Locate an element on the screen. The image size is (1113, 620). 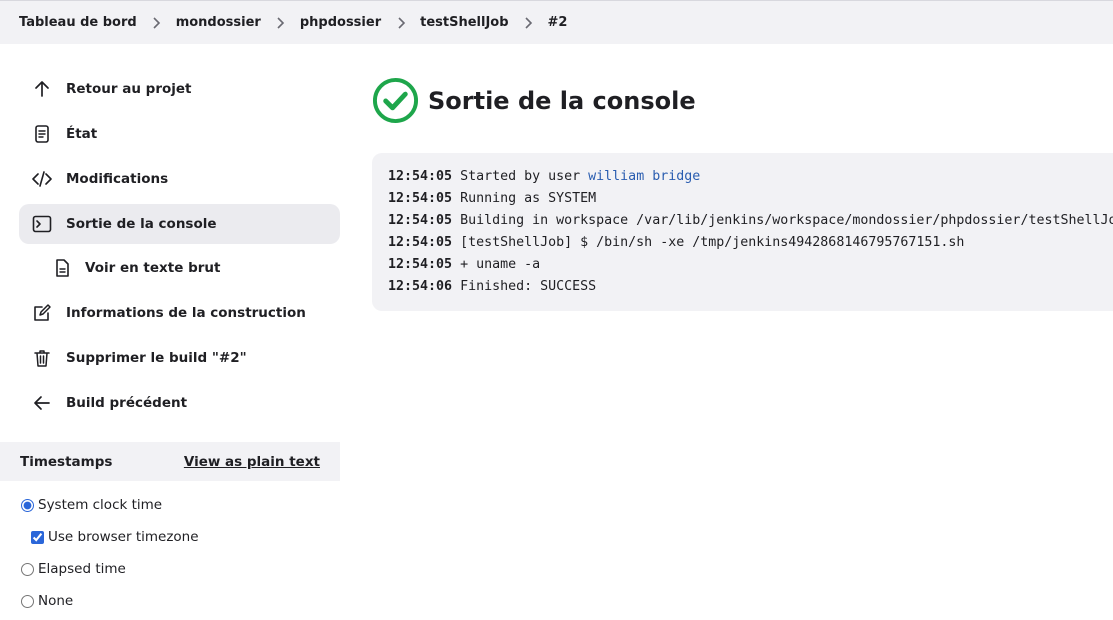
breadcrumb-mondossier: mondossier is located at coordinates (218, 22).